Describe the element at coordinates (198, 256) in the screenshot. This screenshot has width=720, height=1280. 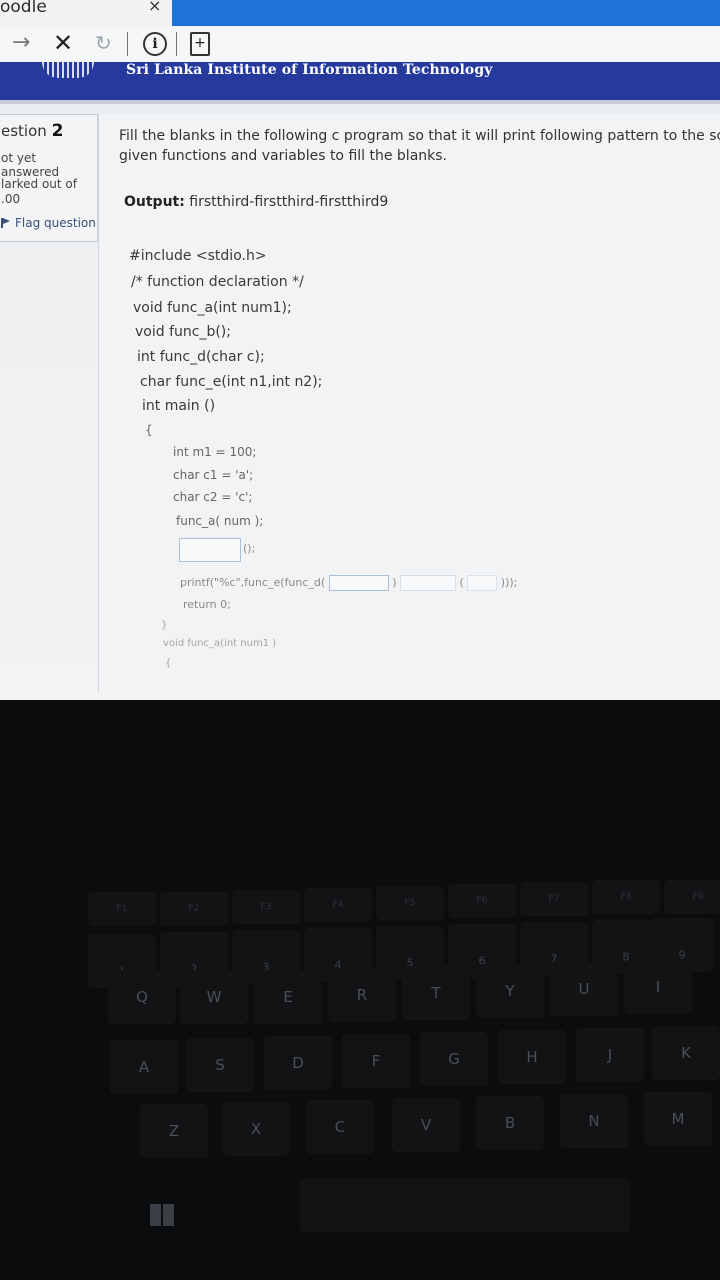
I see `code-line: #include <stdio.h>` at that location.